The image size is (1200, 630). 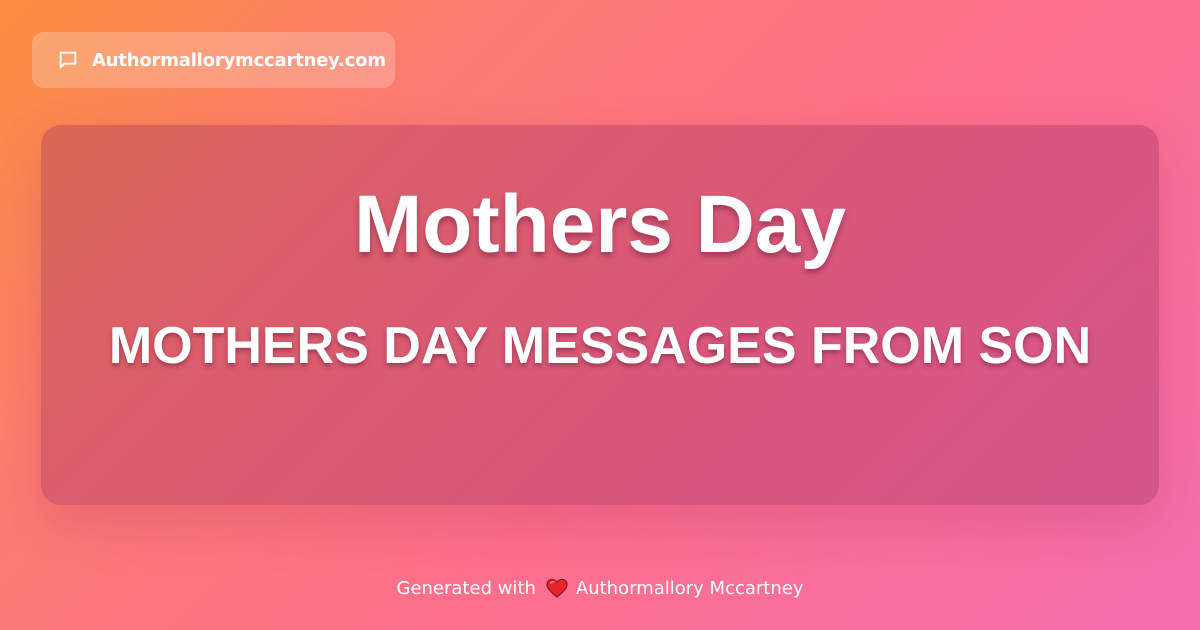 What do you see at coordinates (600, 346) in the screenshot?
I see `page-subtitle: MOTHERS DAY MESSAGES FROM SON` at bounding box center [600, 346].